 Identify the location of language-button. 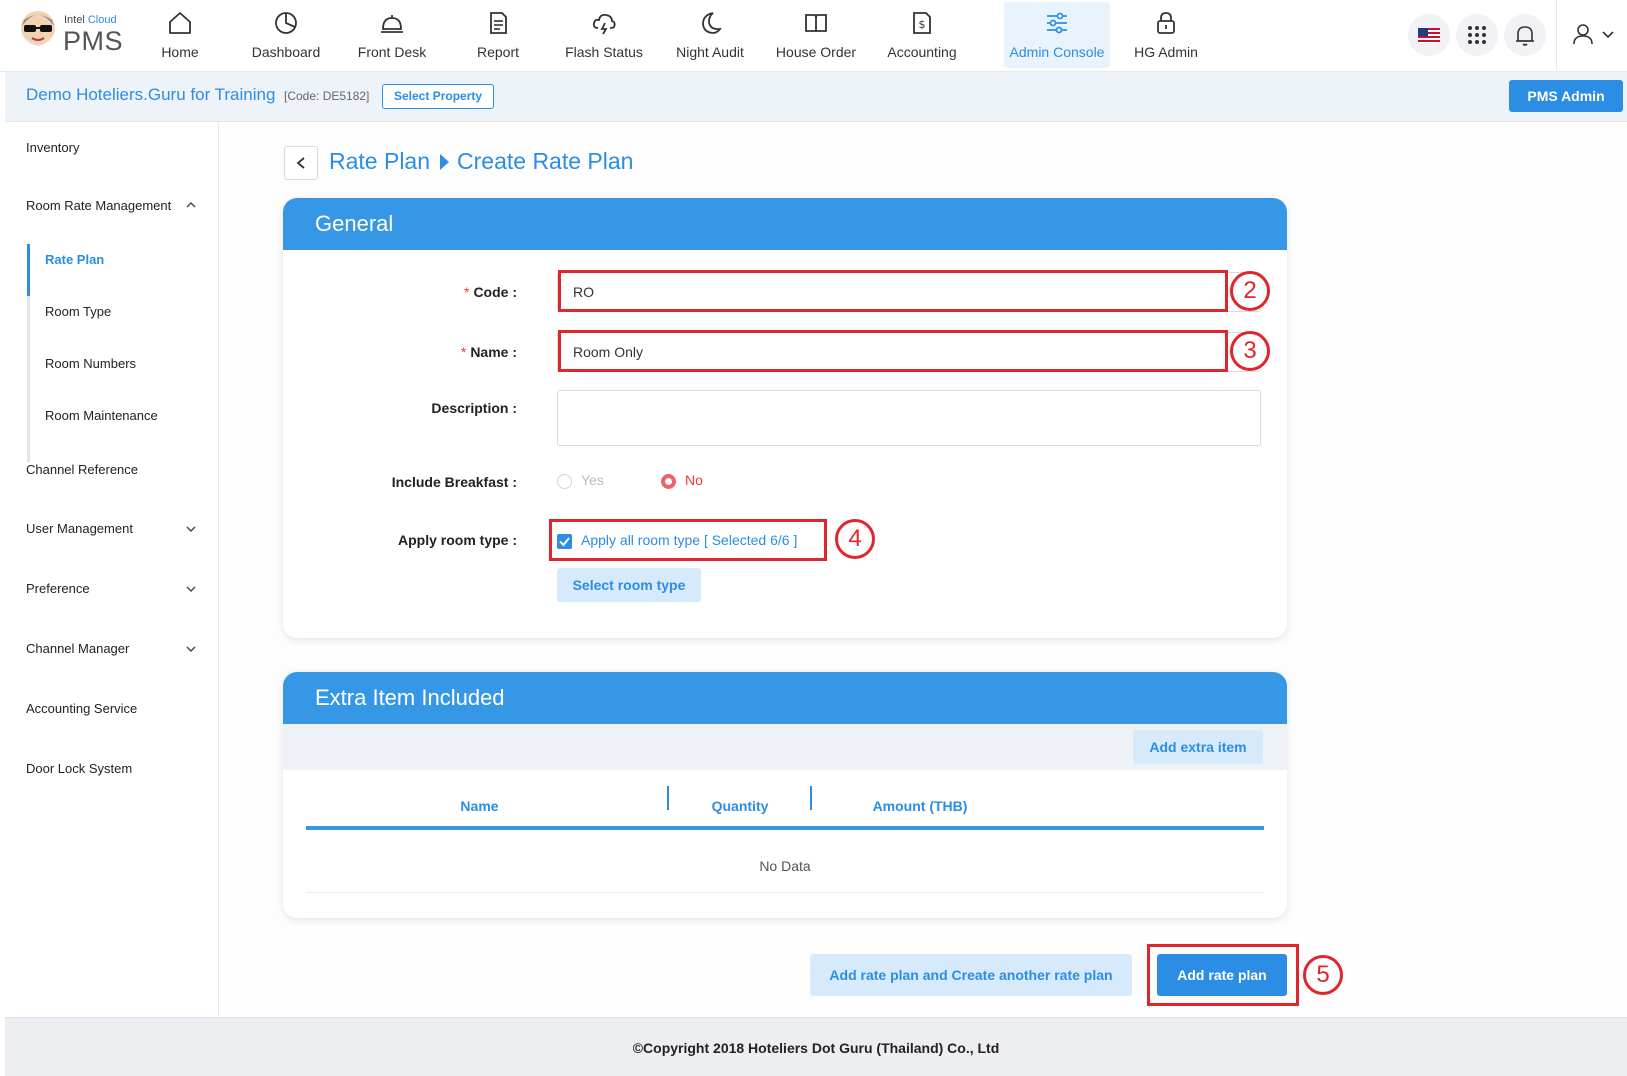
(1429, 35).